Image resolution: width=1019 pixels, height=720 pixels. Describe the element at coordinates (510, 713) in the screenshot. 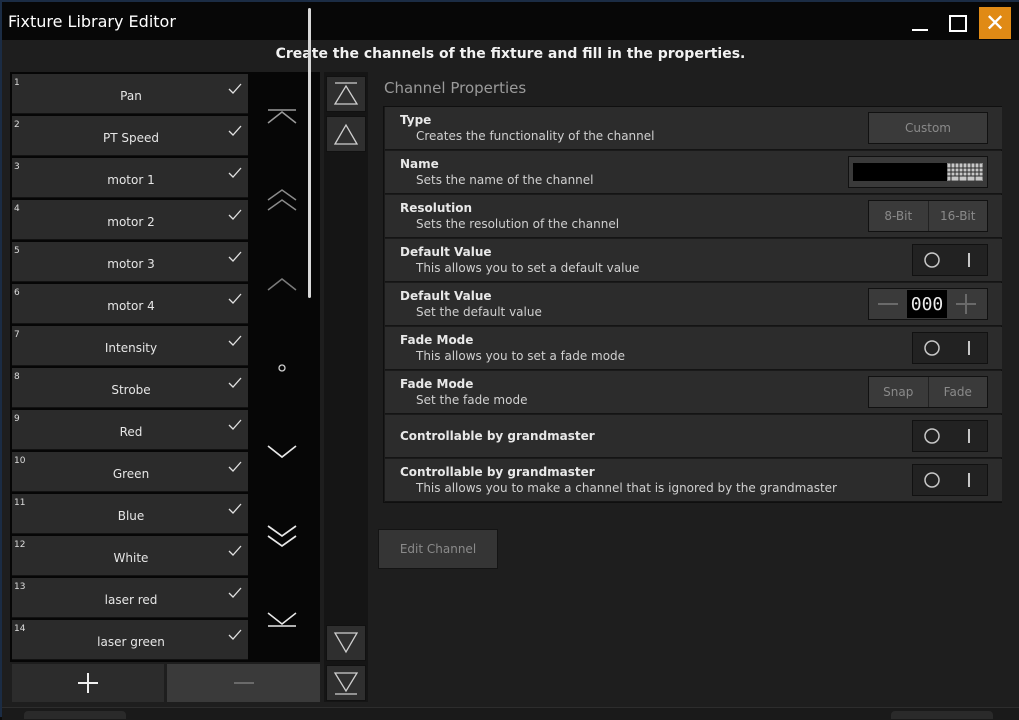

I see `bottom-bar` at that location.